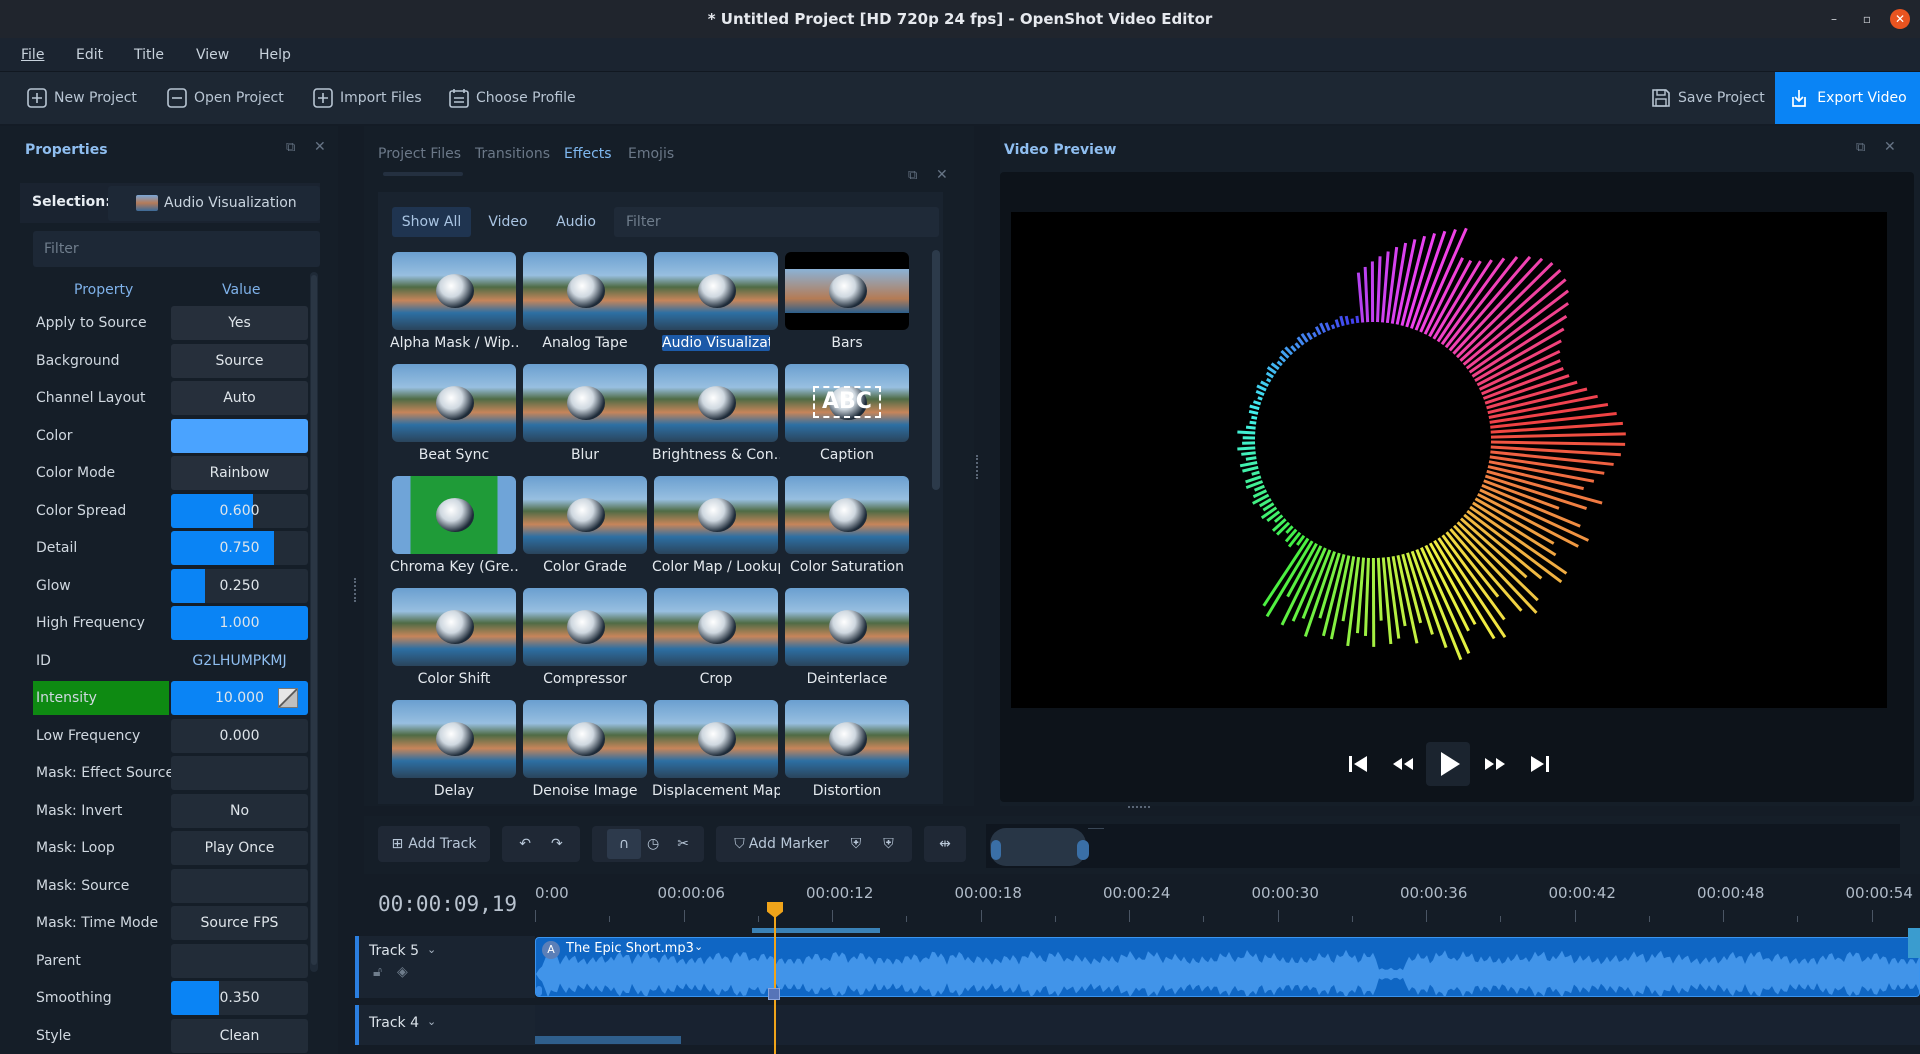  What do you see at coordinates (698, 946) in the screenshot?
I see `clip-menu-icon: ⌄` at bounding box center [698, 946].